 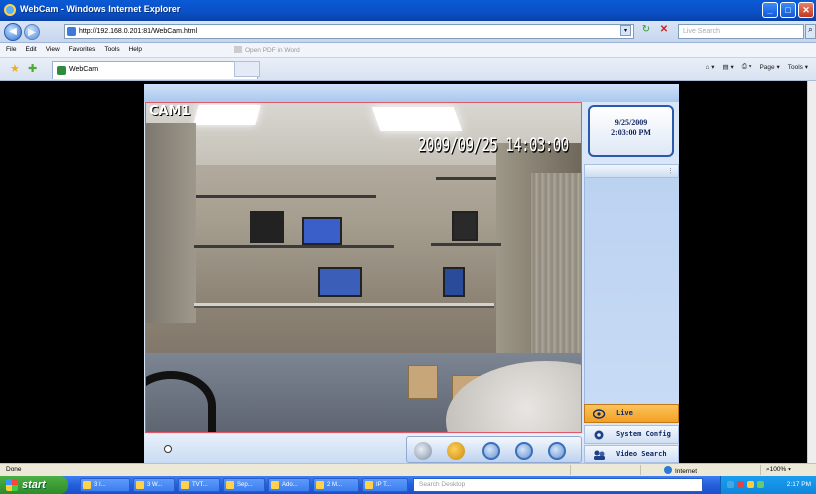 I want to click on ptz-icon, so click(x=456, y=451).